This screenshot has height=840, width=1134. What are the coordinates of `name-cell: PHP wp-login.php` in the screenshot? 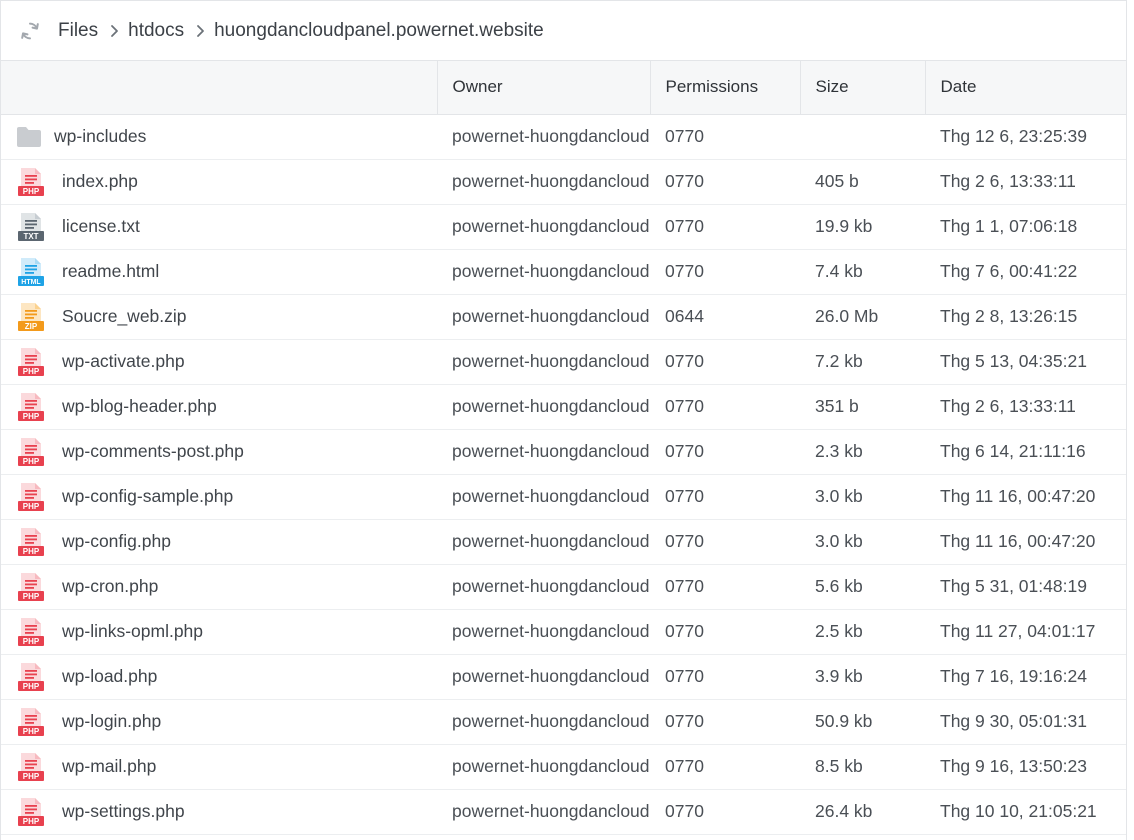 It's located at (219, 722).